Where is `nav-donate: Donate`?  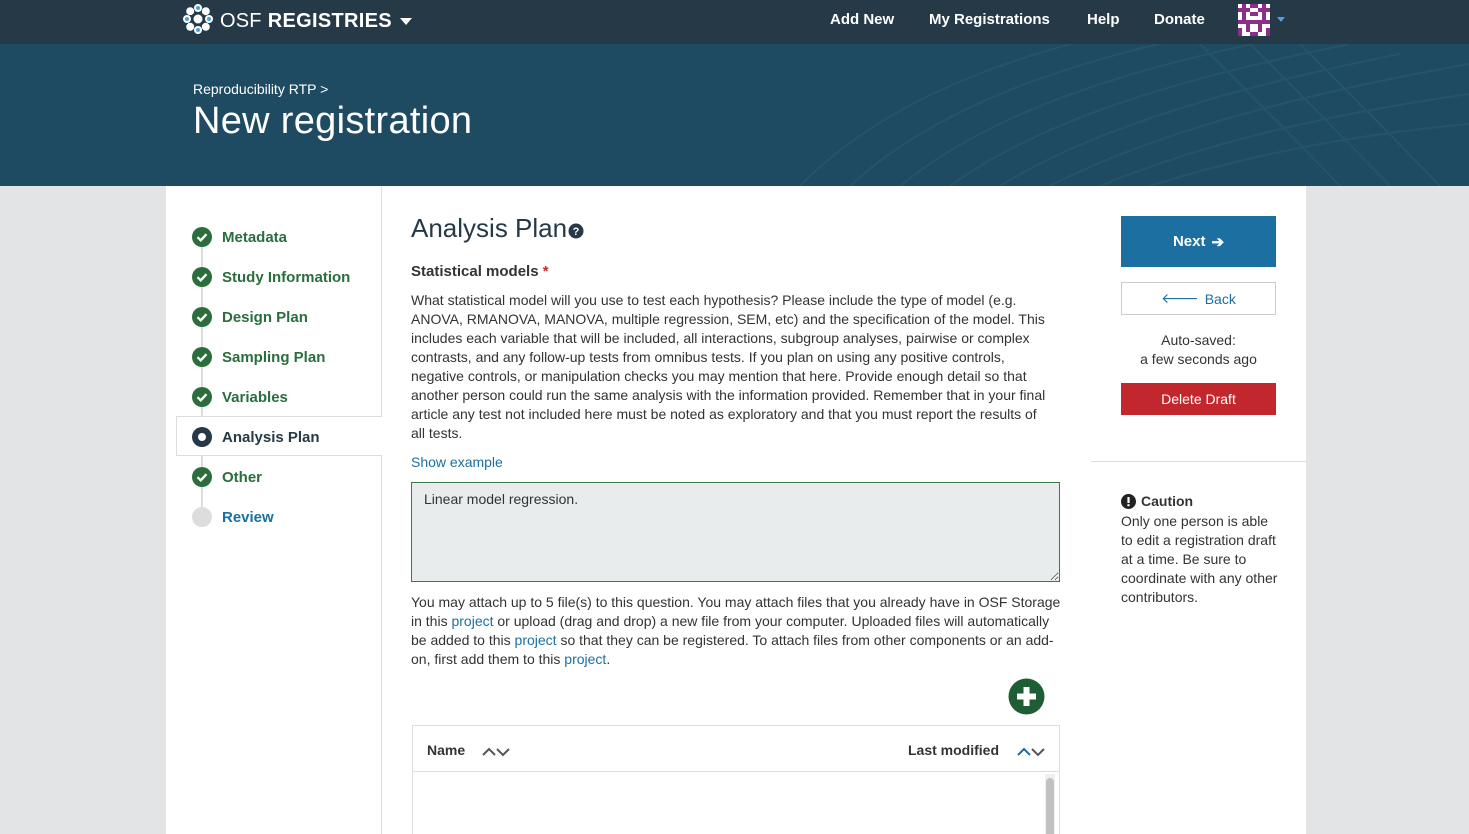 nav-donate: Donate is located at coordinates (1179, 19).